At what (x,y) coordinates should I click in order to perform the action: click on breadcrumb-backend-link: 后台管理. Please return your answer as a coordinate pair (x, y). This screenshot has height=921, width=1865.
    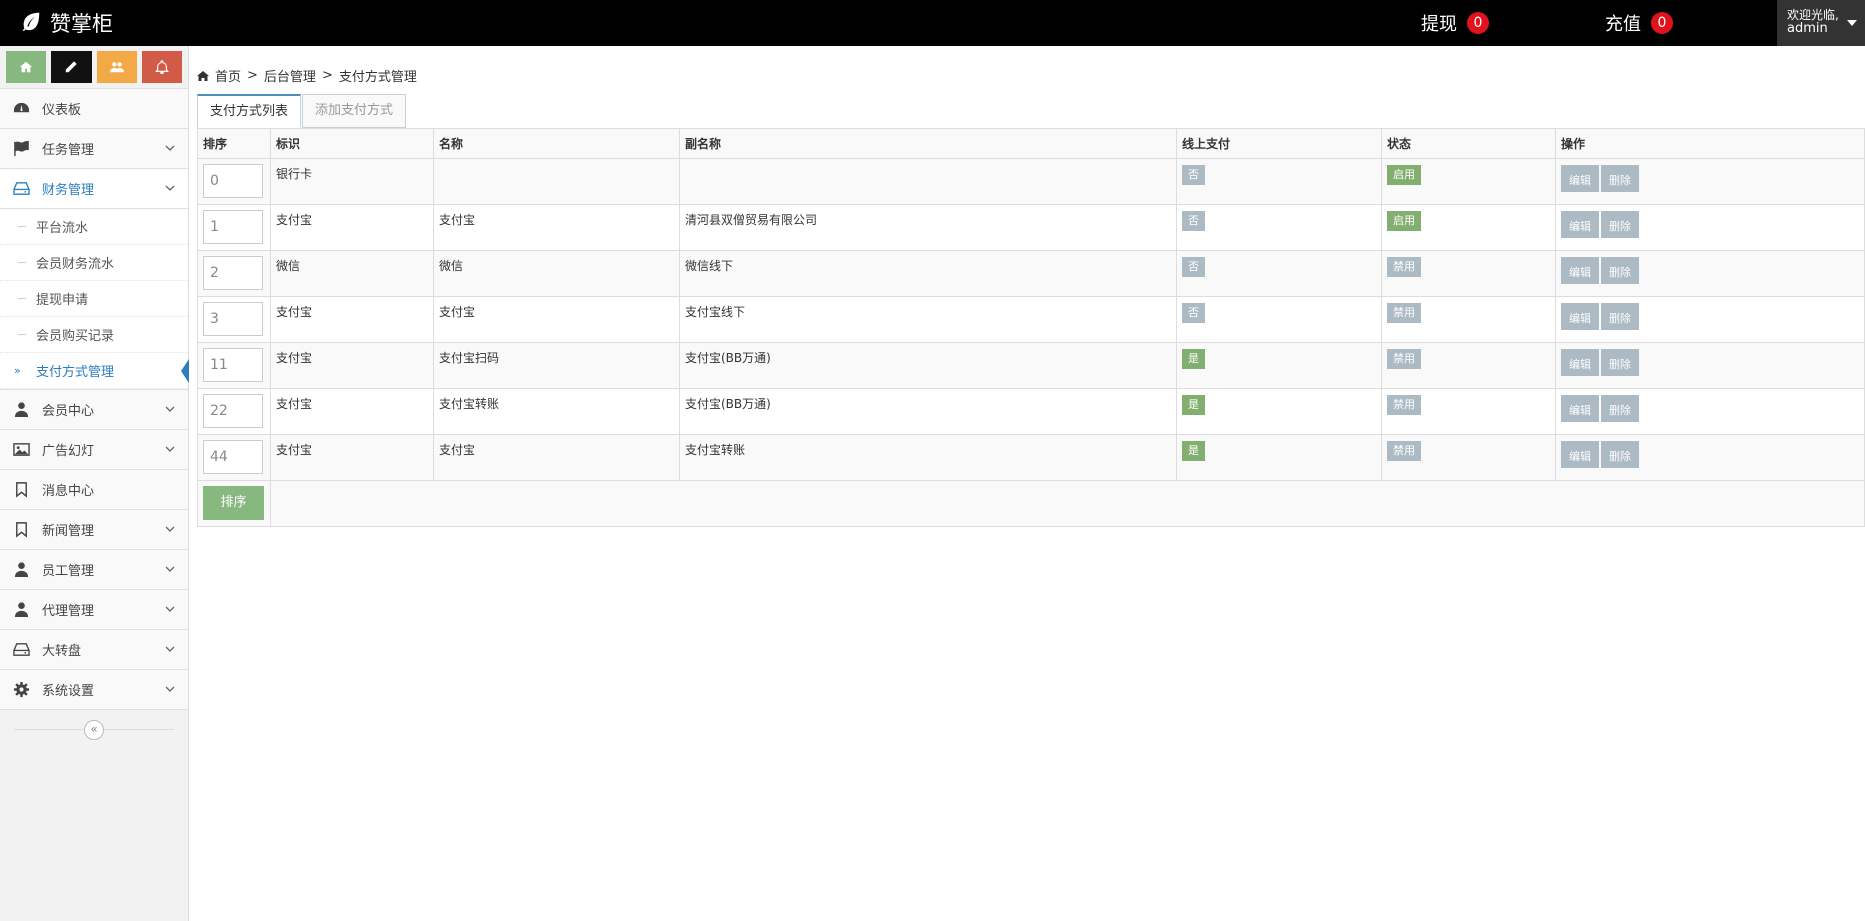
    Looking at the image, I should click on (290, 75).